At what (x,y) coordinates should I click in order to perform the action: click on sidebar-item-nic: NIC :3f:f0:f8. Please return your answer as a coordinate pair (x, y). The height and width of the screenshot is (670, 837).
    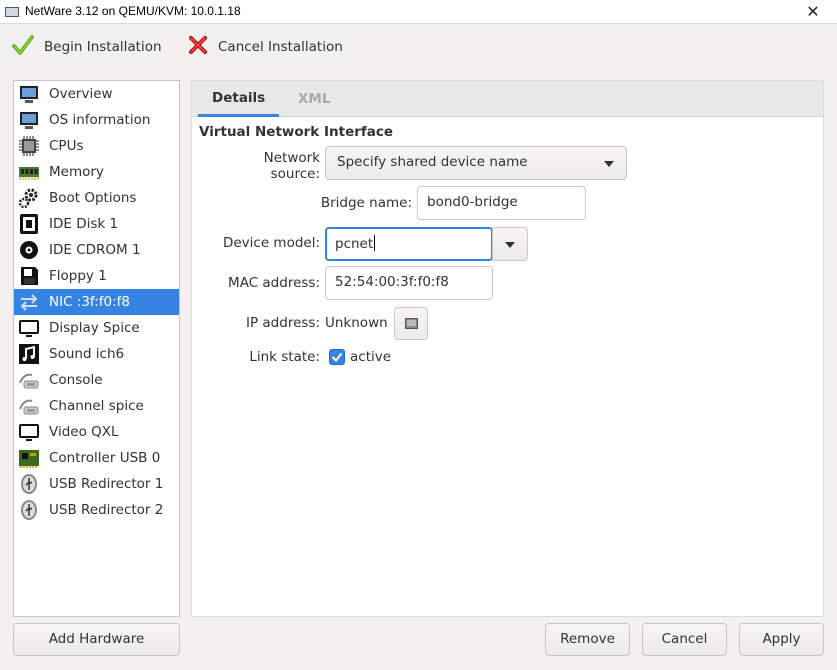
    Looking at the image, I should click on (96, 302).